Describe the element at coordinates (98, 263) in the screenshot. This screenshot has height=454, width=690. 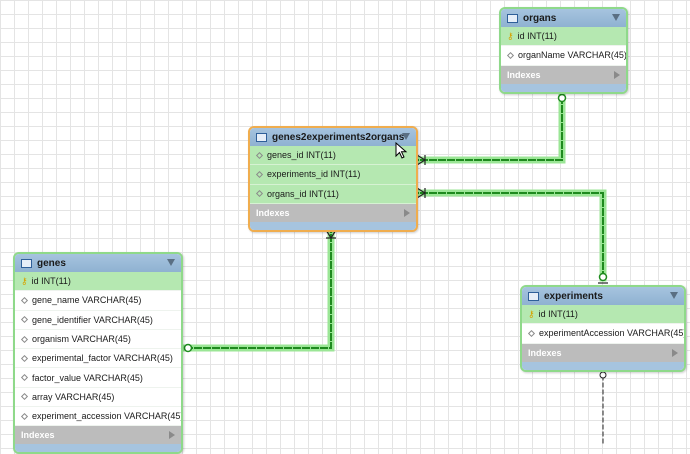
I see `table-header: genes` at that location.